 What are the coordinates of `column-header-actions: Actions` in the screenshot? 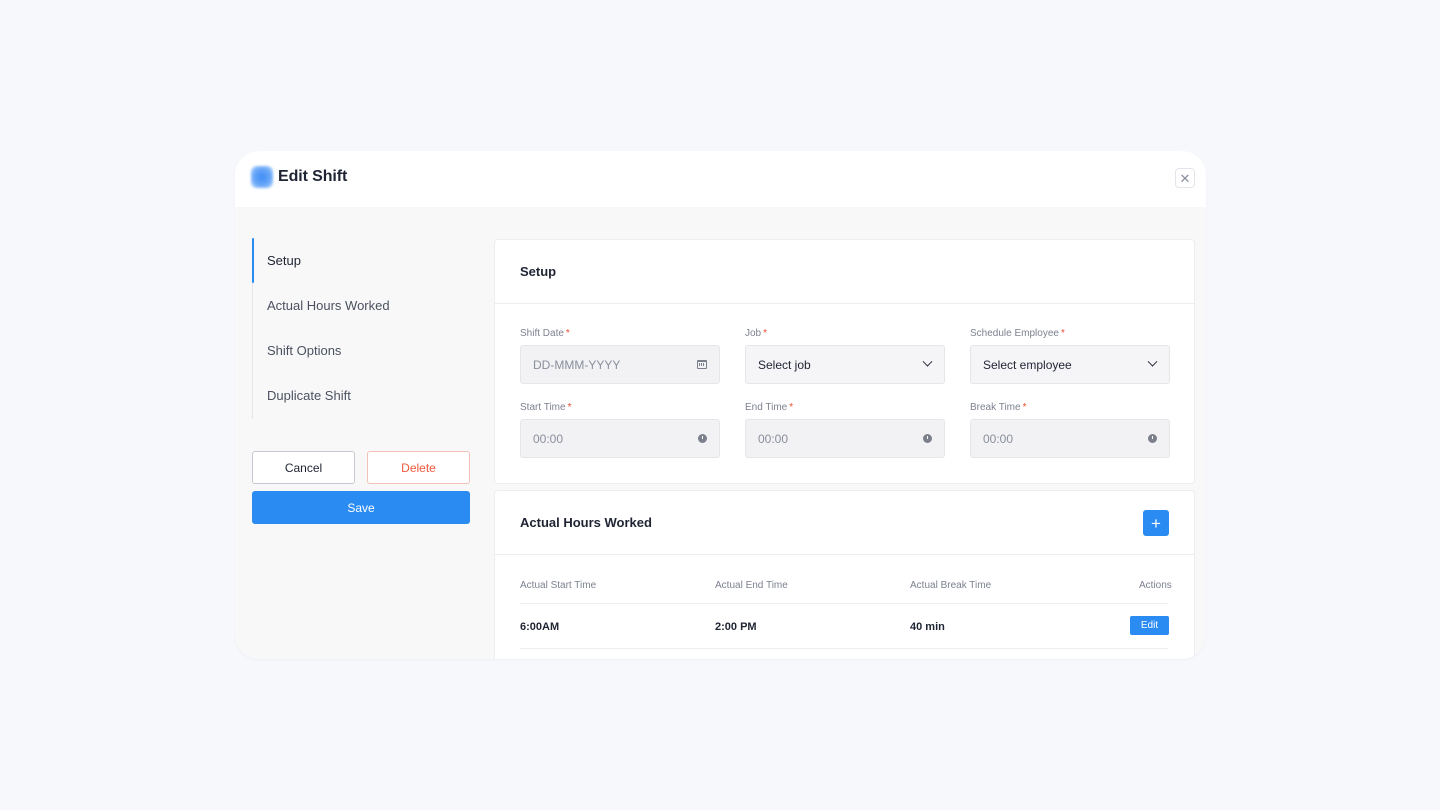 It's located at (1155, 585).